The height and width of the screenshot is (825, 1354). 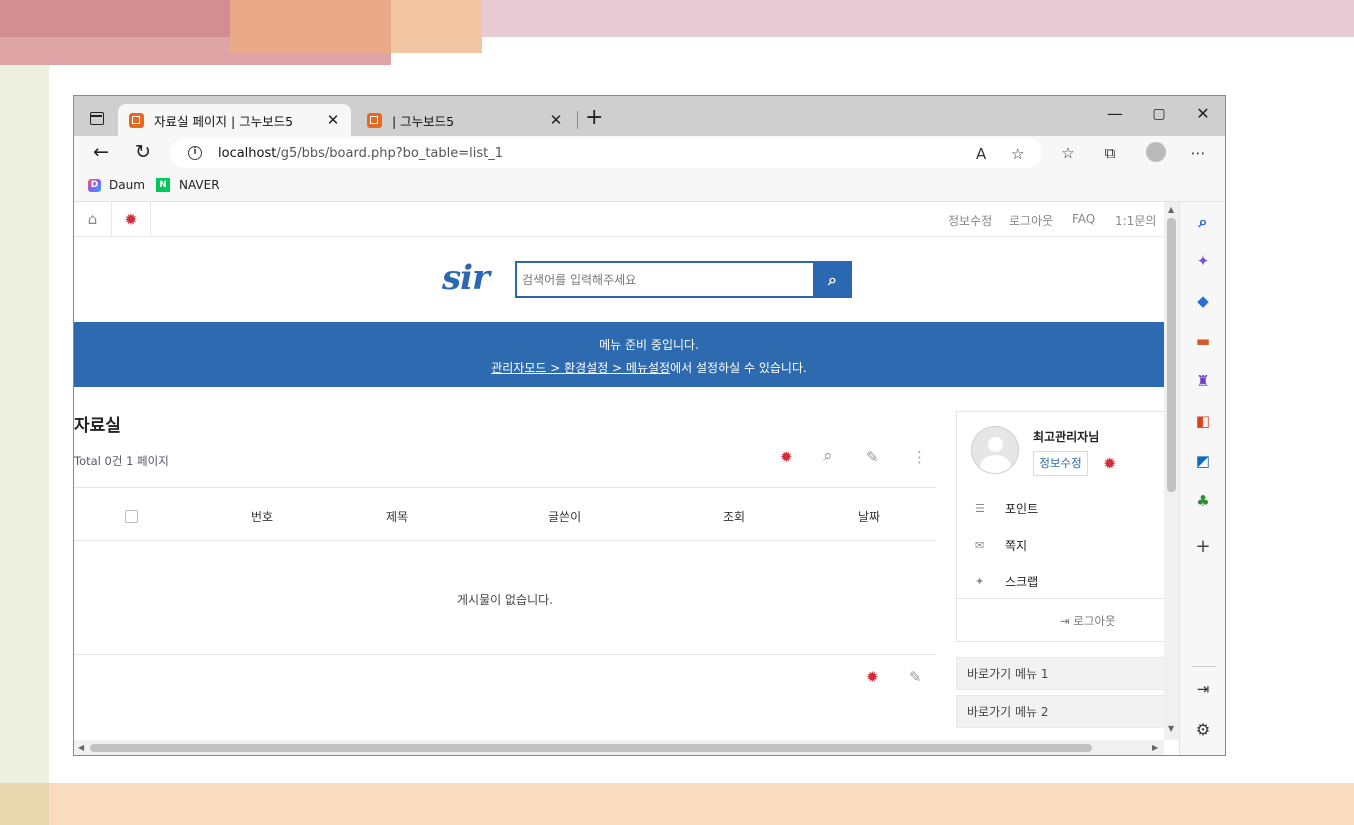 What do you see at coordinates (1202, 261) in the screenshot?
I see `copilot-sparkle-icon: ✦` at bounding box center [1202, 261].